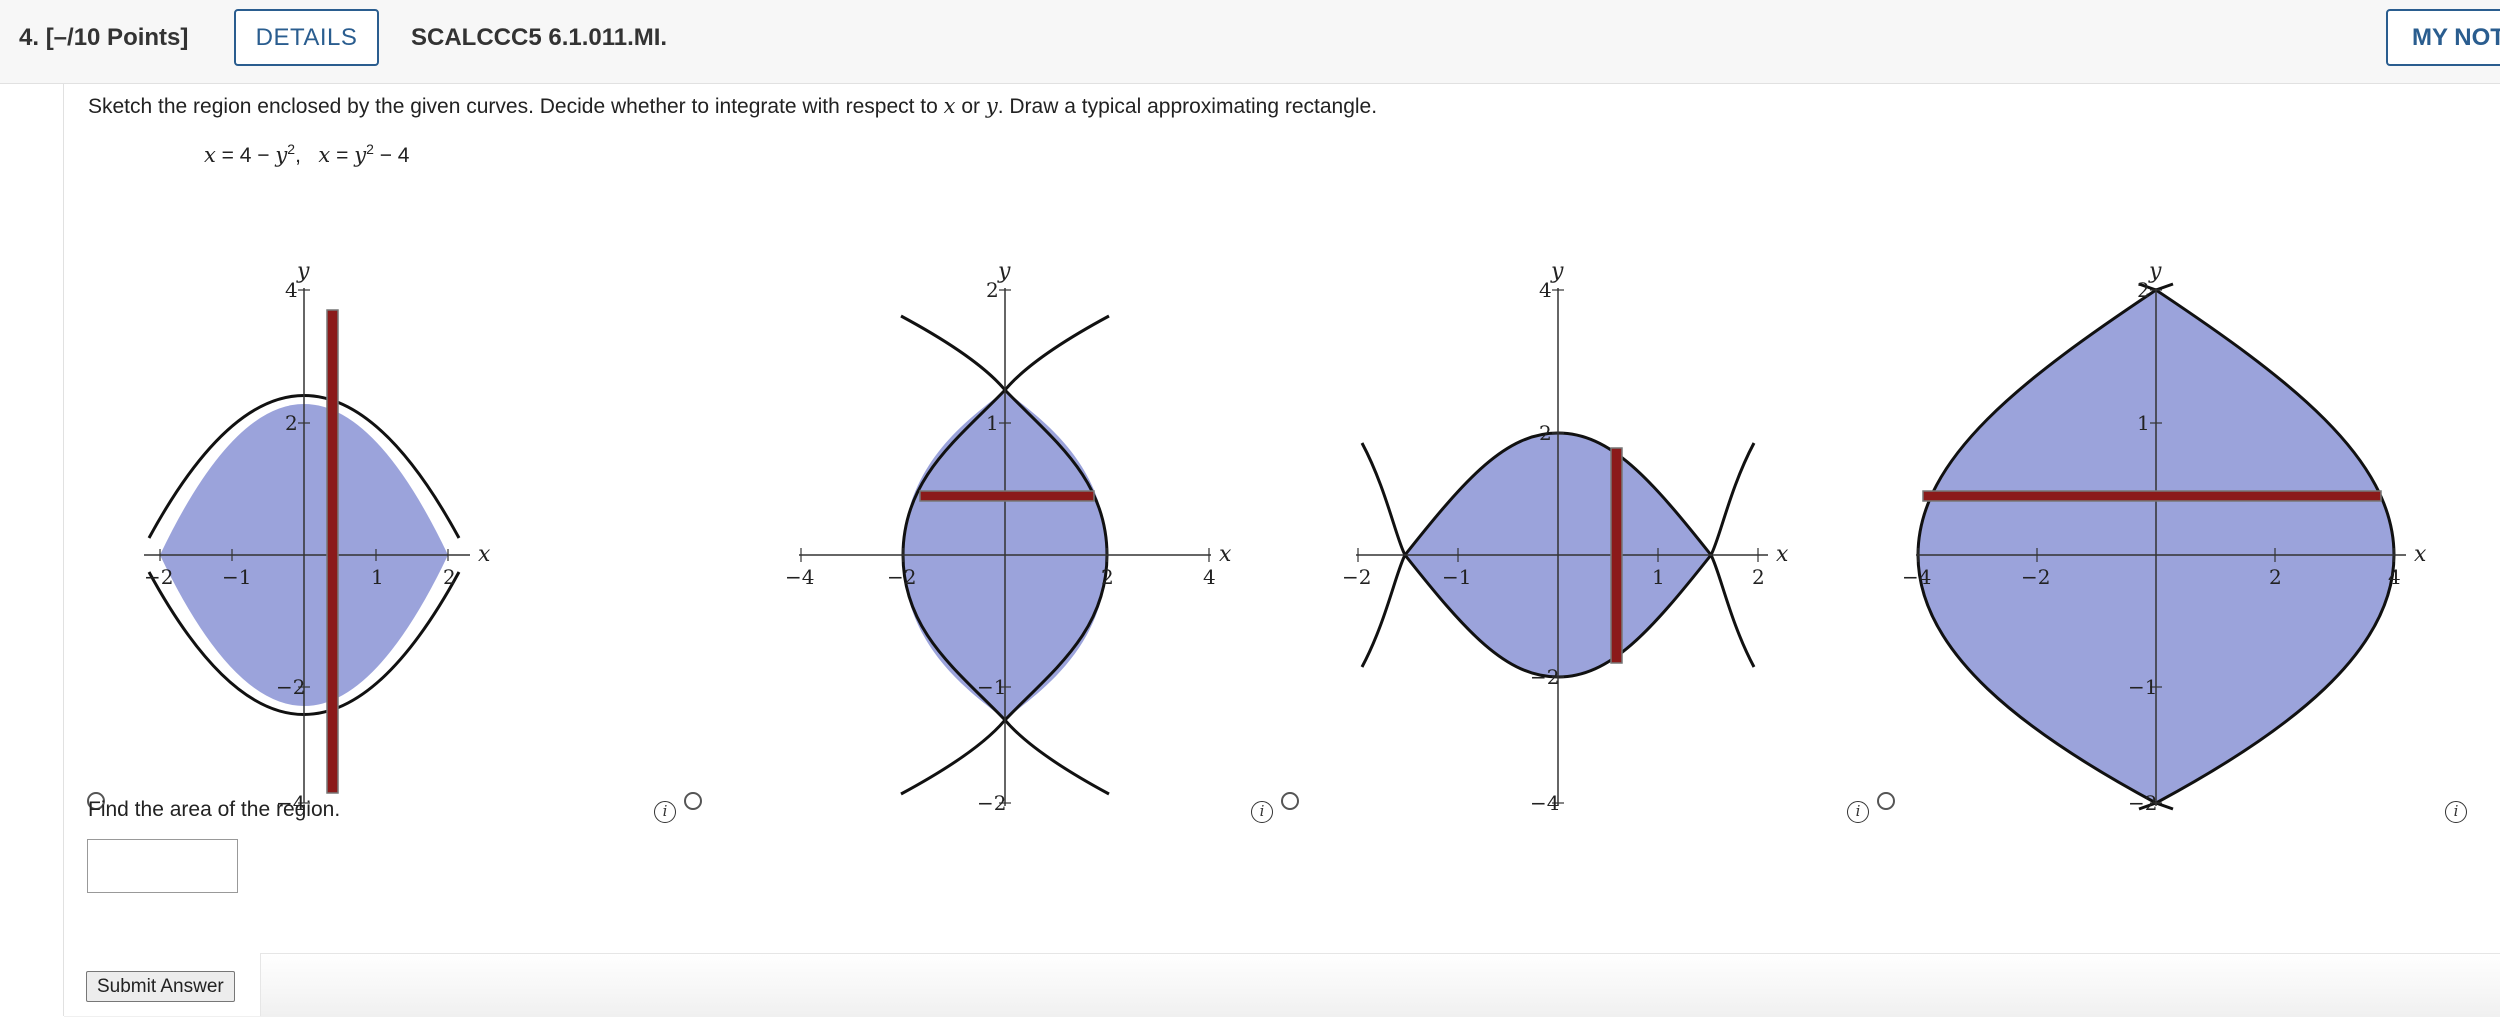 This screenshot has height=1017, width=2500. I want to click on graph-option-2: x y −4 −2 2 4 2 1 −1 −2, so click(1008, 537).